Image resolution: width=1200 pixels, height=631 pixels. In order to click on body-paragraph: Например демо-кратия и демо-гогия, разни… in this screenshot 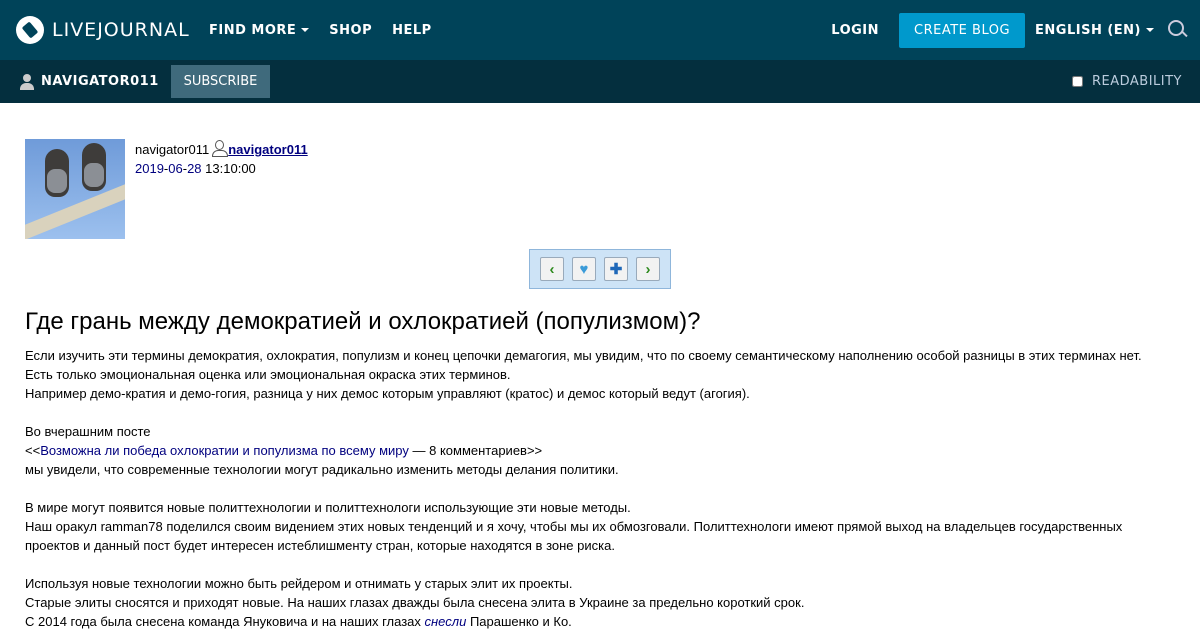, I will do `click(387, 393)`.